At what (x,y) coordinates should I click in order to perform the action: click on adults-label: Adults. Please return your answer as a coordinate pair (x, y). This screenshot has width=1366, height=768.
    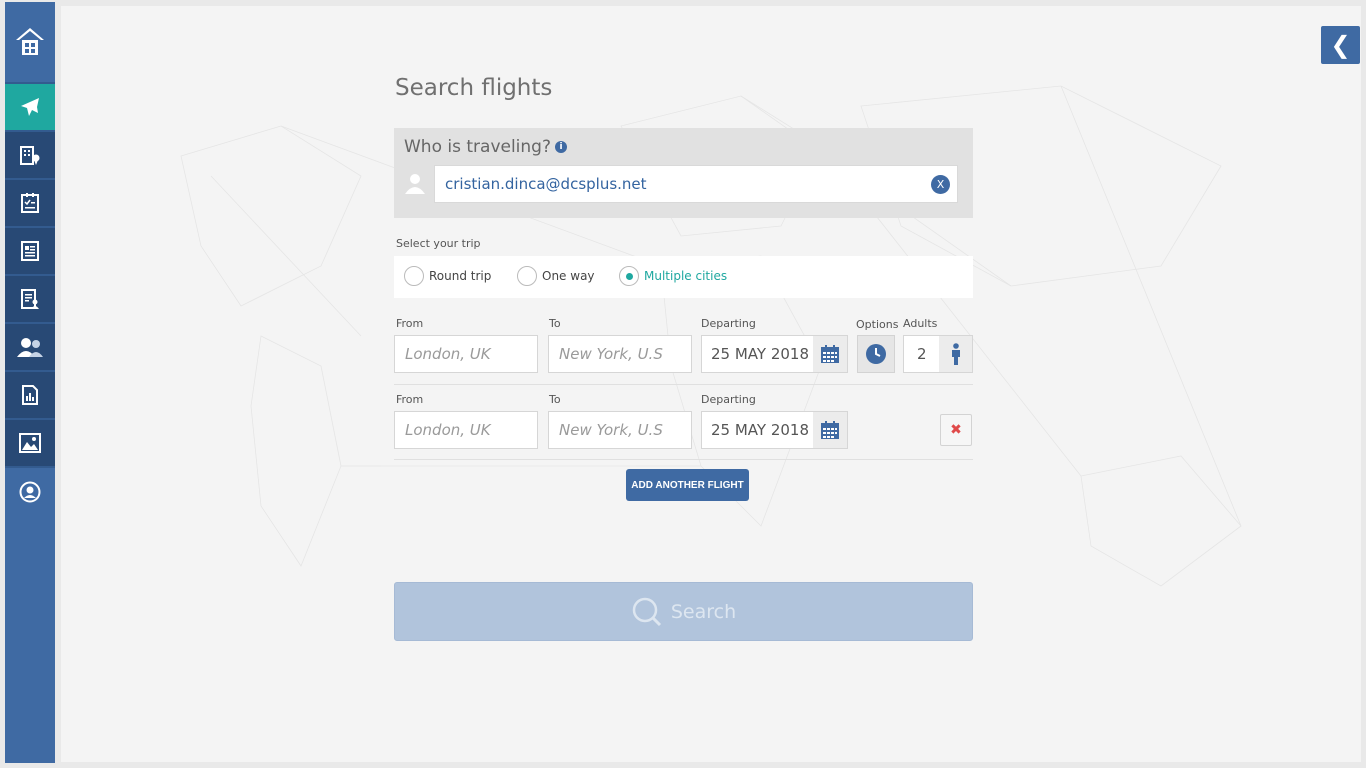
    Looking at the image, I should click on (920, 323).